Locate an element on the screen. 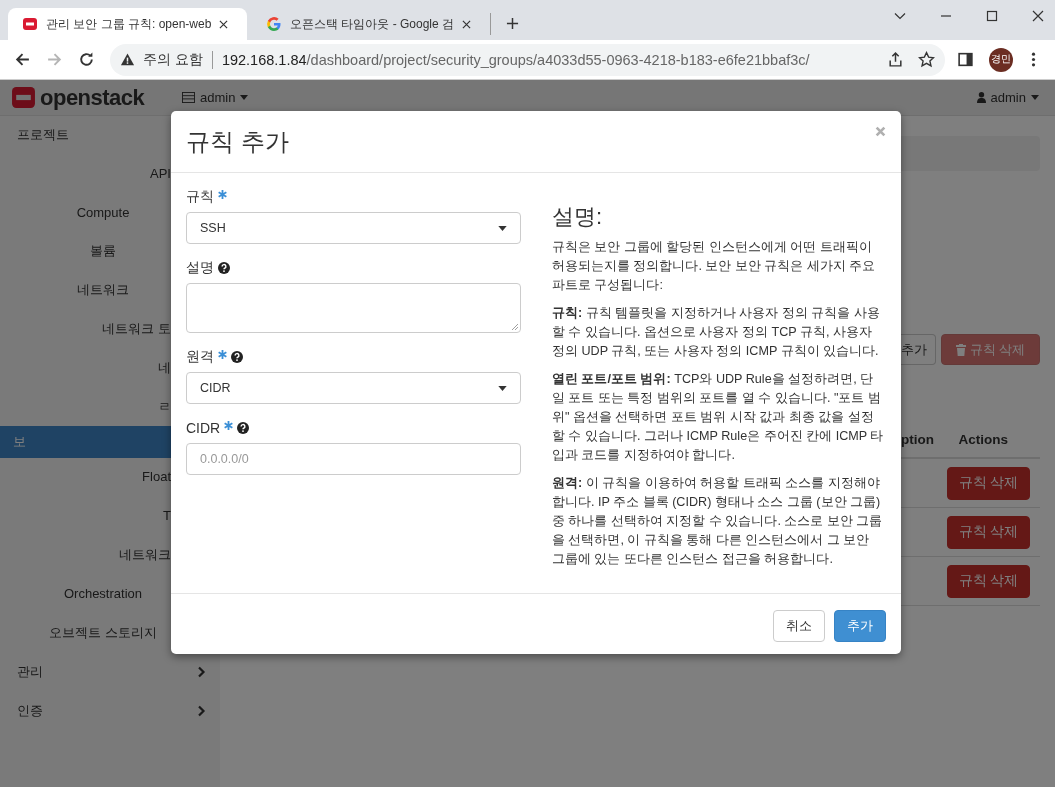 The width and height of the screenshot is (1055, 787). toolbar-button: 추가 is located at coordinates (918, 349).